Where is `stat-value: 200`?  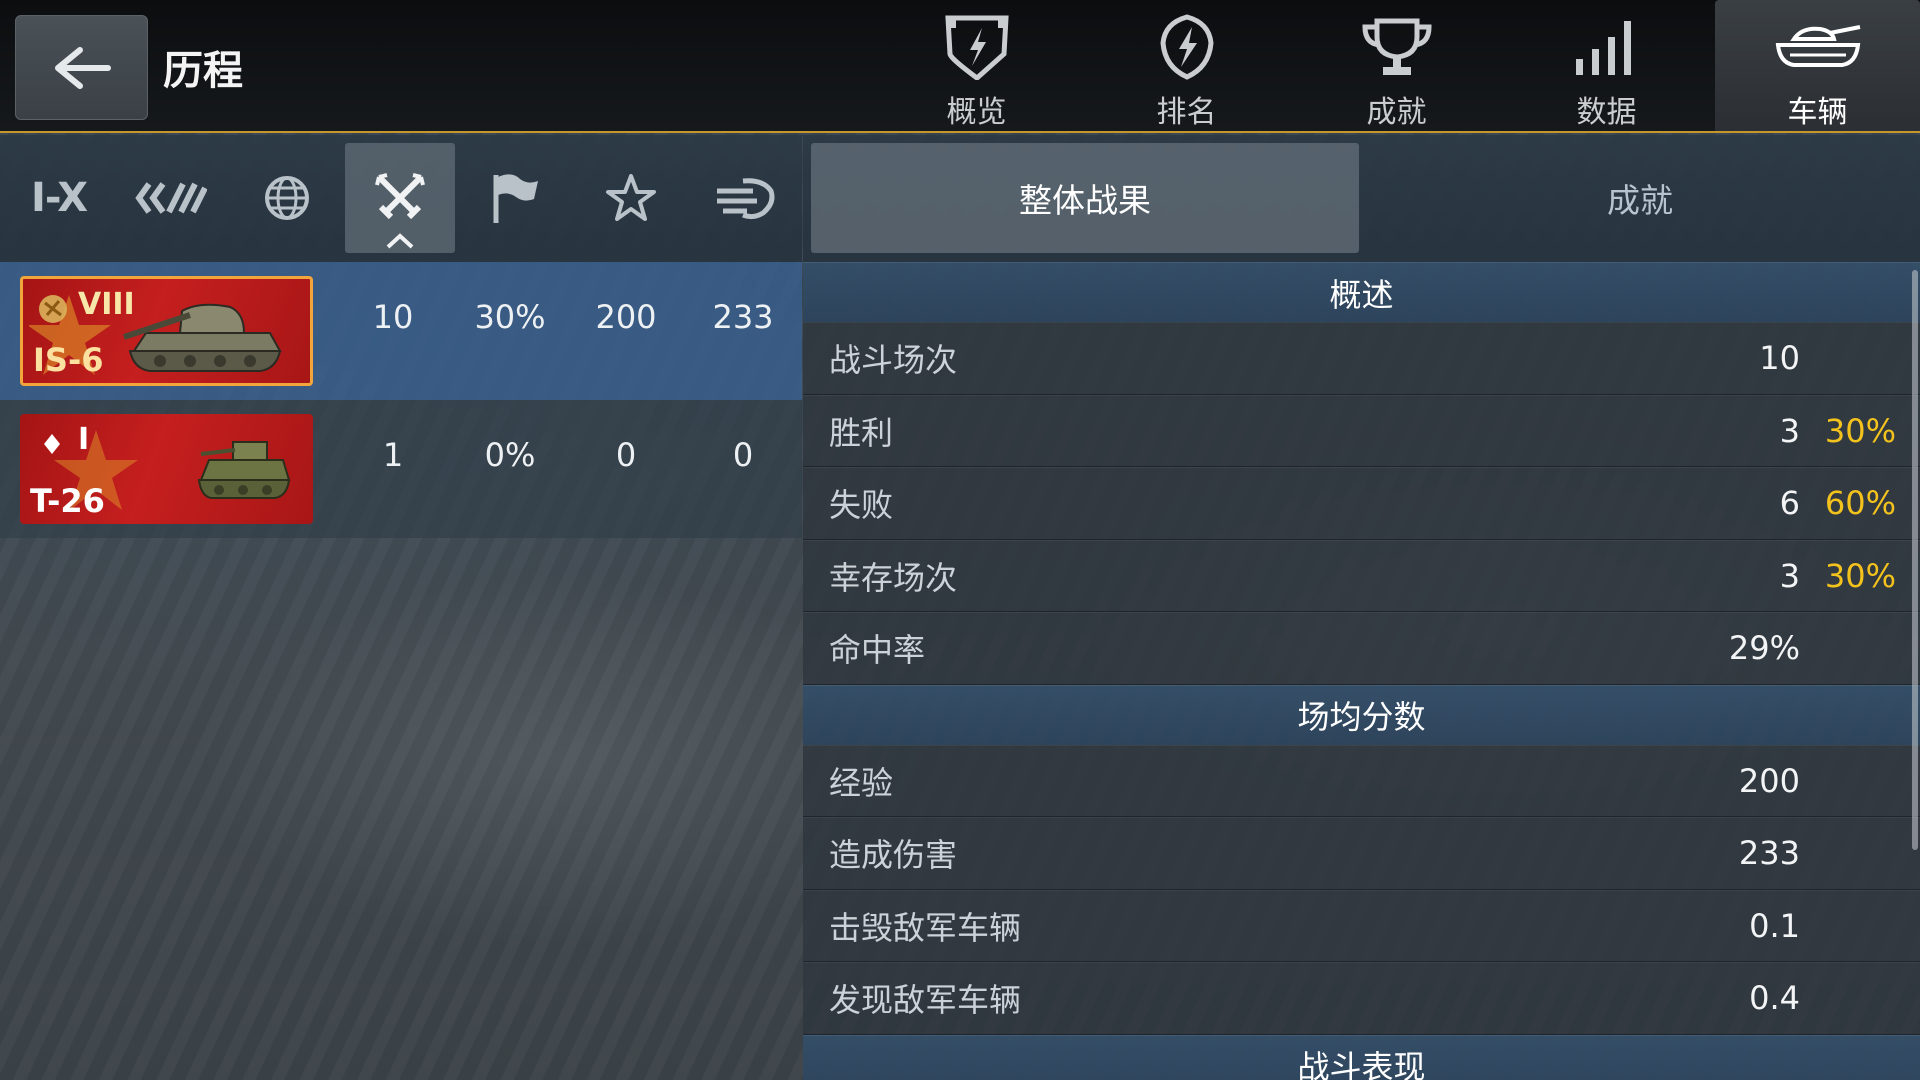
stat-value: 200 is located at coordinates (1769, 780).